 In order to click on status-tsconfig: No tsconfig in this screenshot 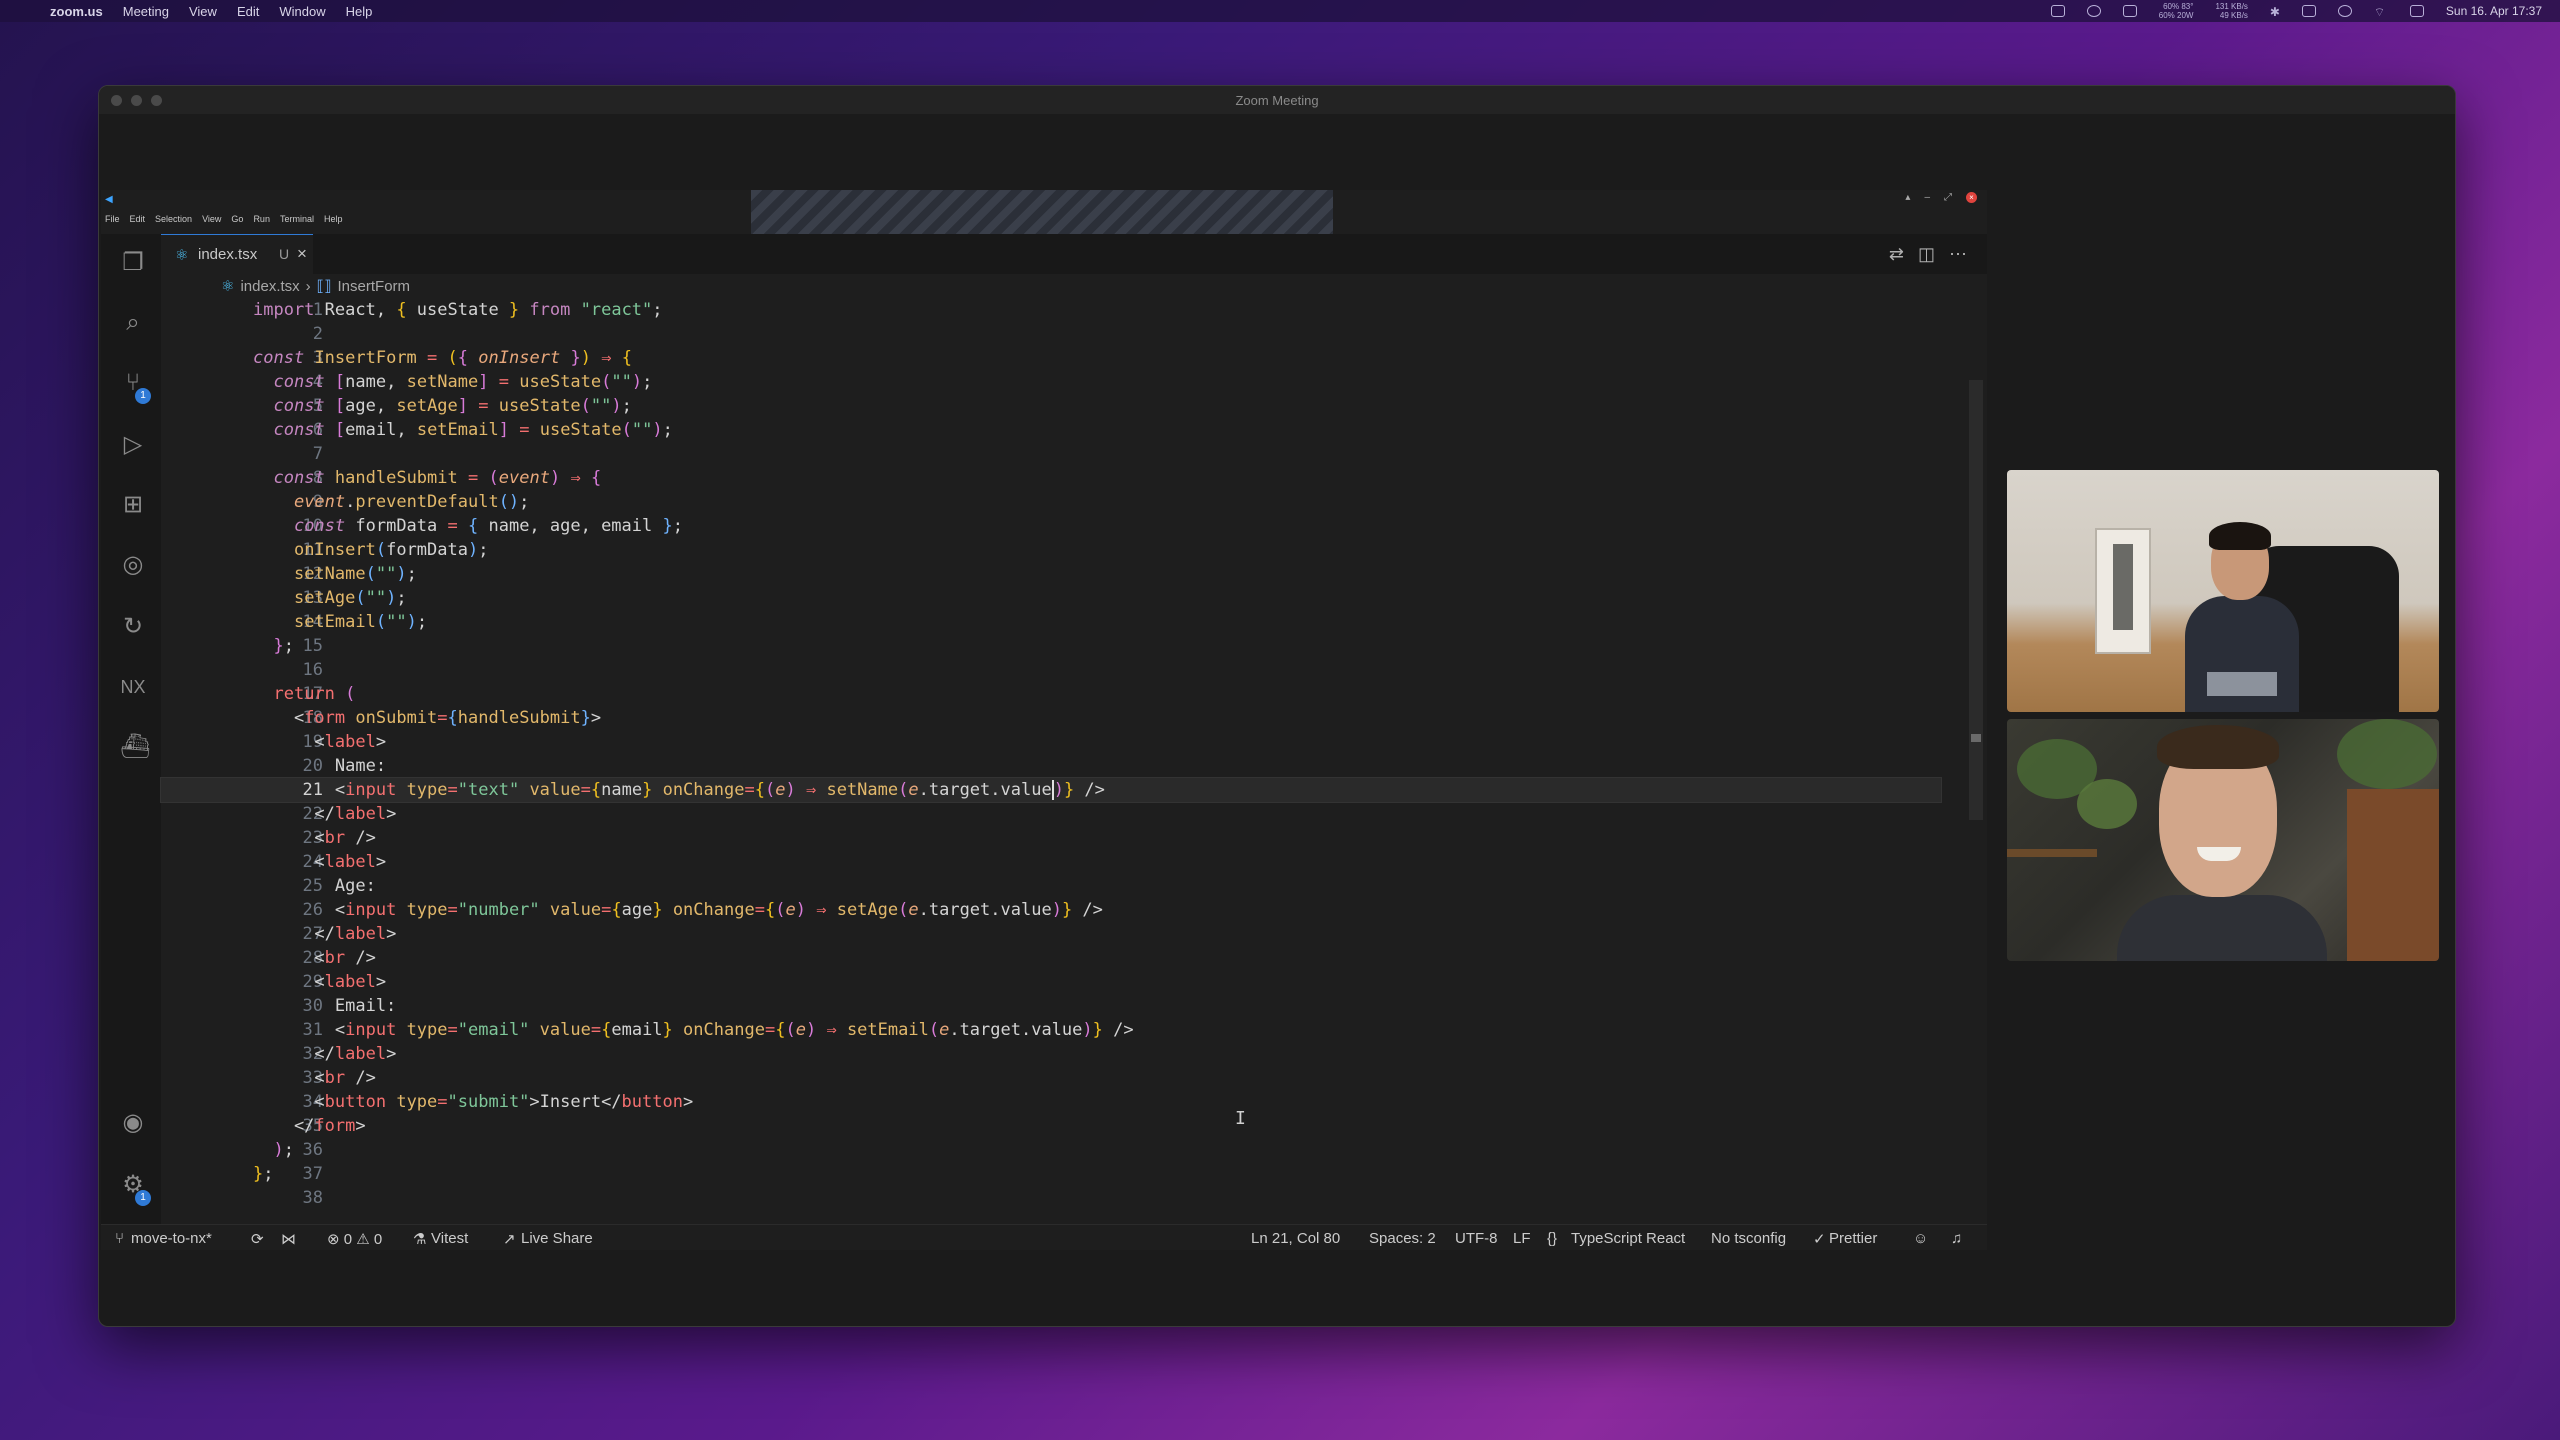, I will do `click(1748, 1238)`.